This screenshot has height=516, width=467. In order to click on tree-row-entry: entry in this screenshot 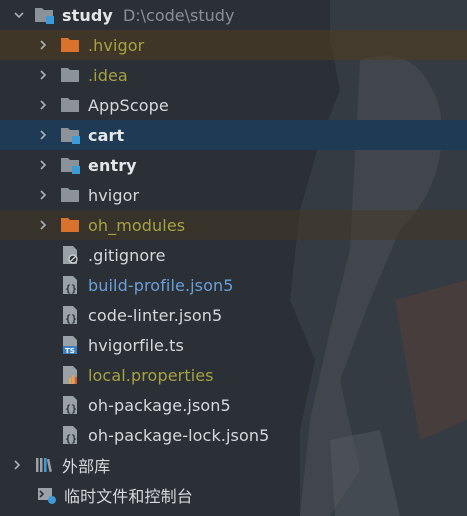, I will do `click(233, 165)`.